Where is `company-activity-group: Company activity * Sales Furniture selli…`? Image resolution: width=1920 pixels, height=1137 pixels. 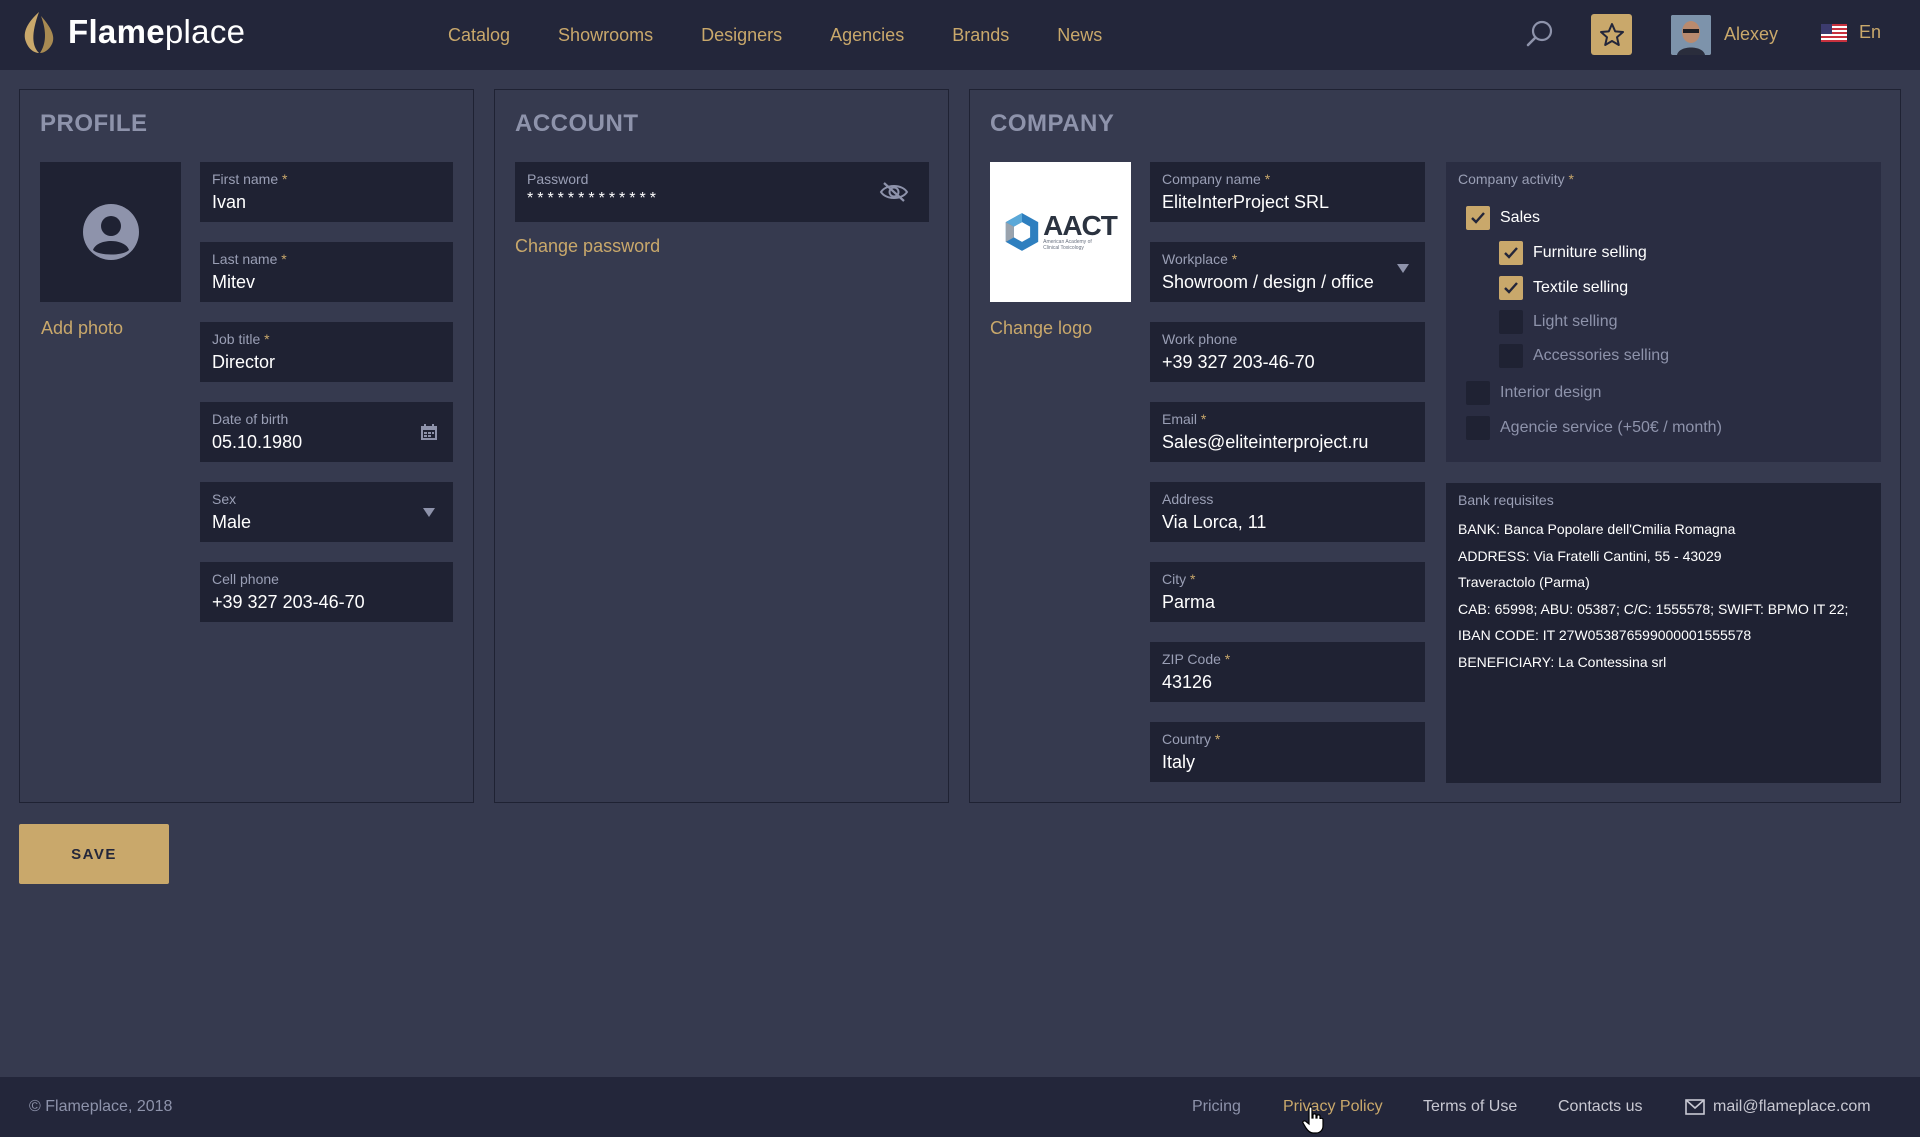
company-activity-group: Company activity * Sales Furniture selli… is located at coordinates (1663, 312).